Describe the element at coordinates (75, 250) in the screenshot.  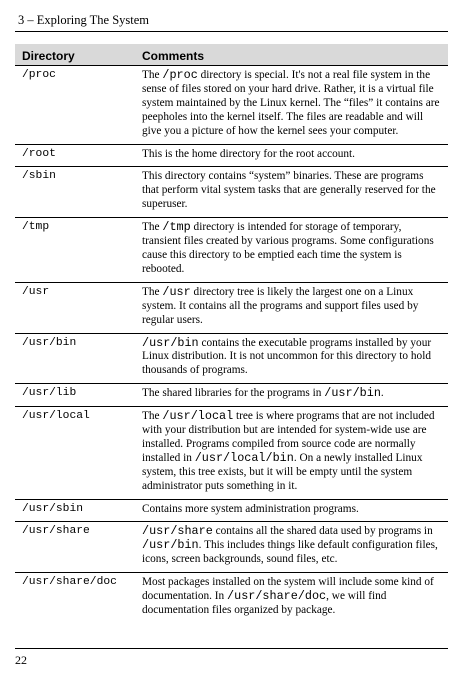
I see `directory-cell: /tmp` at that location.